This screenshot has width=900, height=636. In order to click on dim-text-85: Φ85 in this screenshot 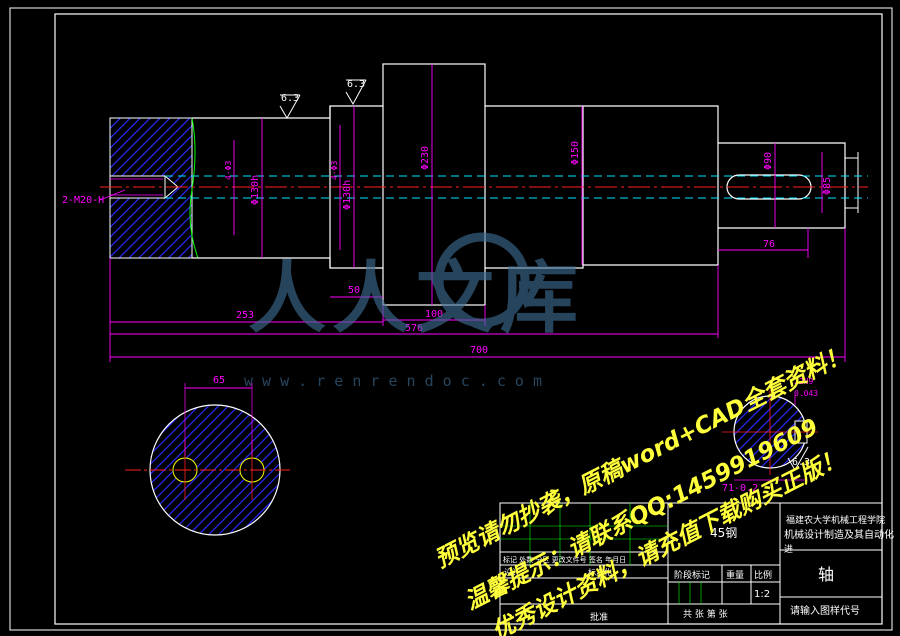, I will do `click(827, 186)`.